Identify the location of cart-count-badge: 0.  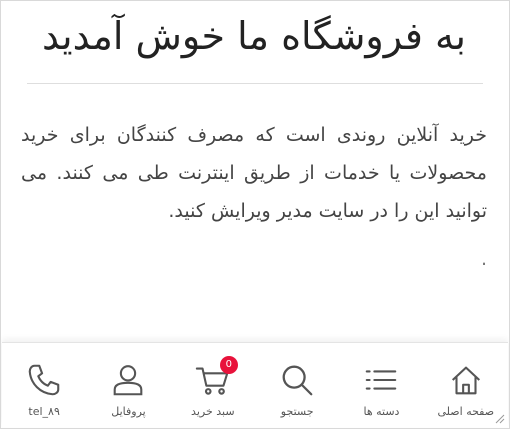
(228, 365).